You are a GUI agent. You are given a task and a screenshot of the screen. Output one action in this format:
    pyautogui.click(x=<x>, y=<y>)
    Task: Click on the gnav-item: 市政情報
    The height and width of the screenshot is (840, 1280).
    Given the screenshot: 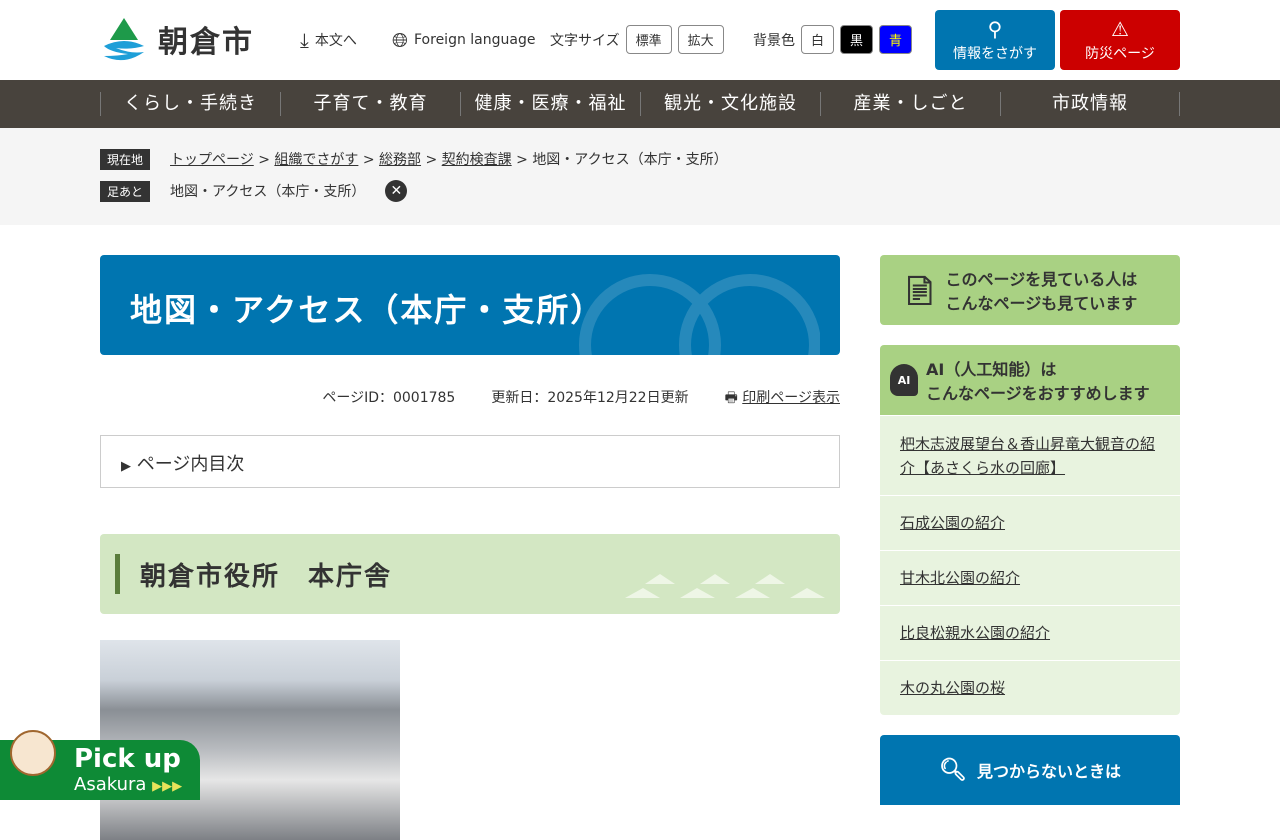 What is the action you would take?
    pyautogui.click(x=1090, y=104)
    